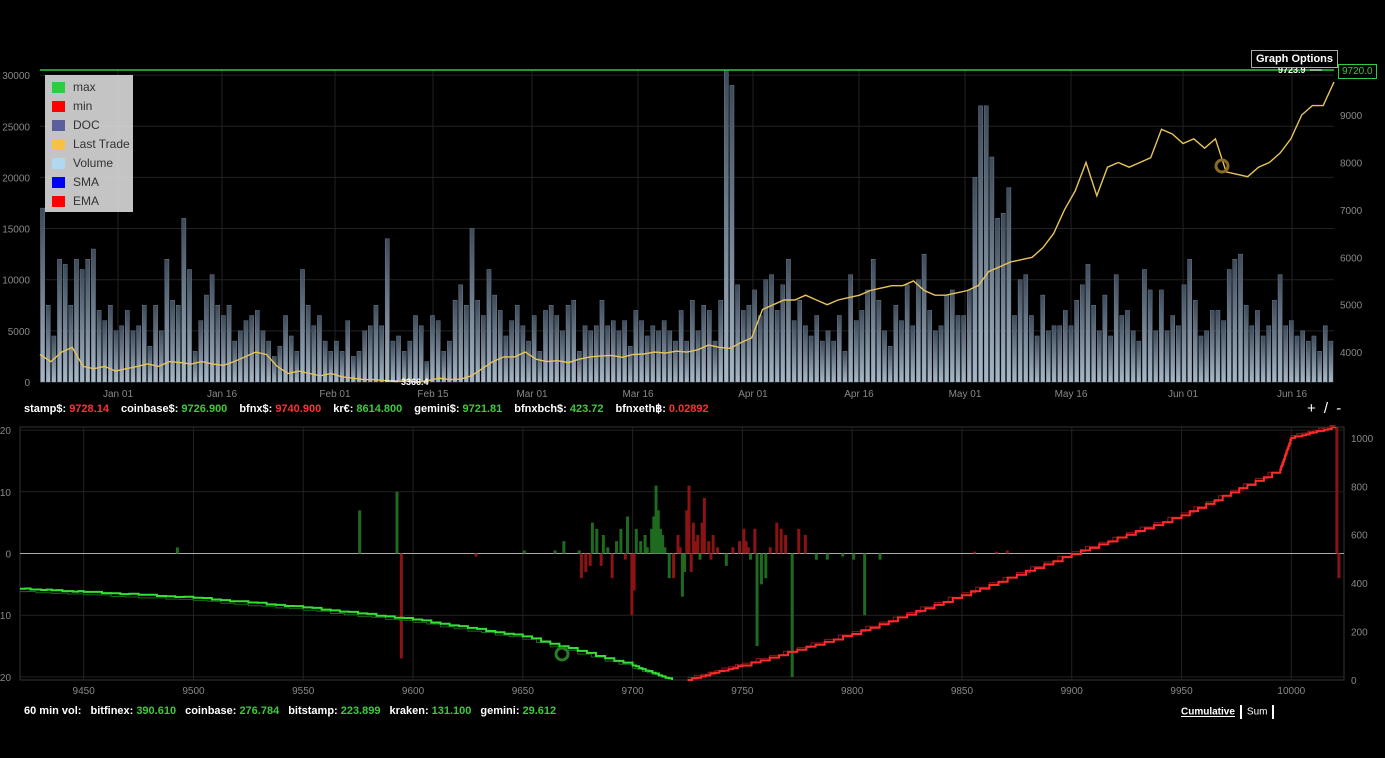 The width and height of the screenshot is (1385, 758). What do you see at coordinates (16, 281) in the screenshot?
I see `y-tick-label: 10000` at bounding box center [16, 281].